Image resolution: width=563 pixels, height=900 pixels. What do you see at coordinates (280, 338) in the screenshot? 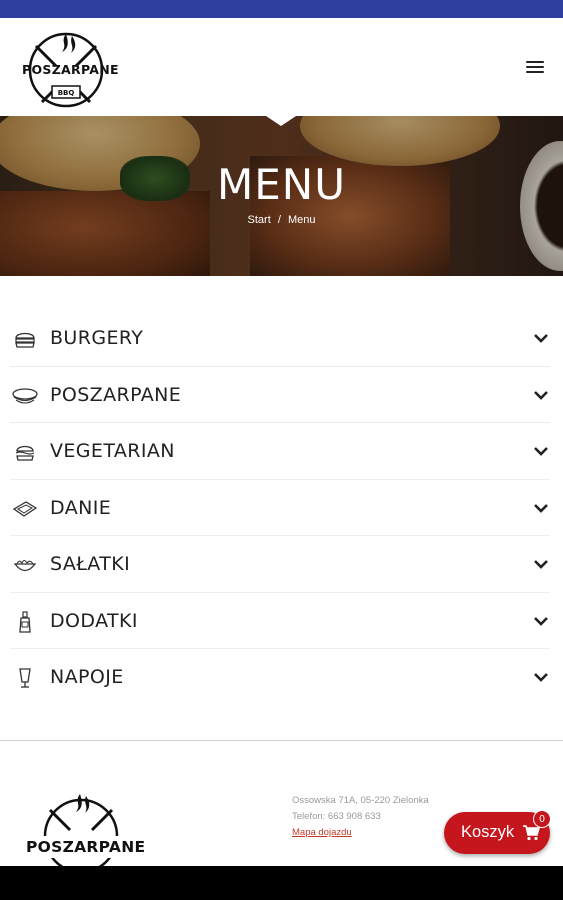
I see `menu-category-burgery: BURGERY` at bounding box center [280, 338].